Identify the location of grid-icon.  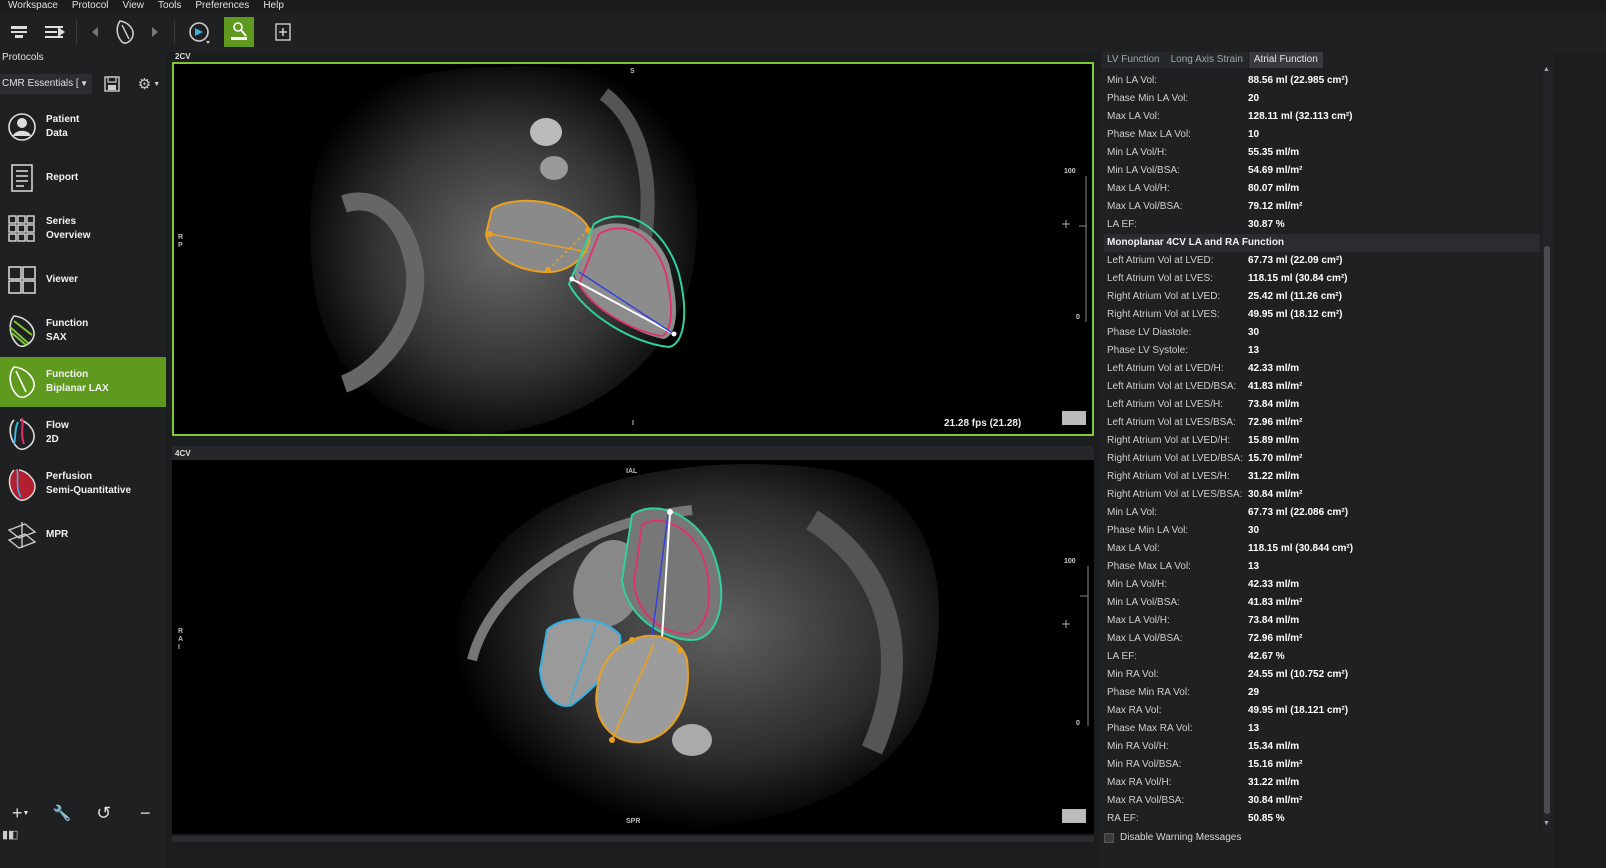
(21, 228).